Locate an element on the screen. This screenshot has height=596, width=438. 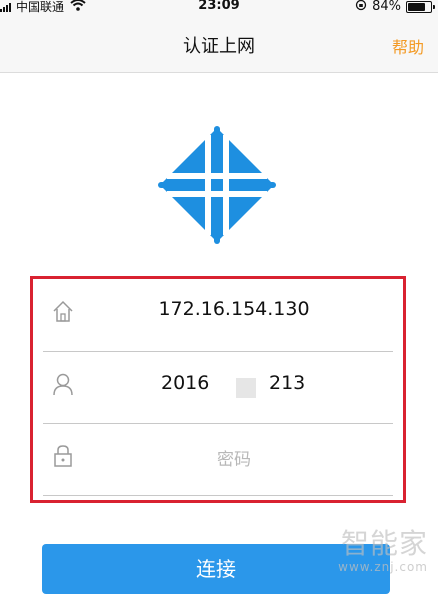
status-right: 84% is located at coordinates (395, 7).